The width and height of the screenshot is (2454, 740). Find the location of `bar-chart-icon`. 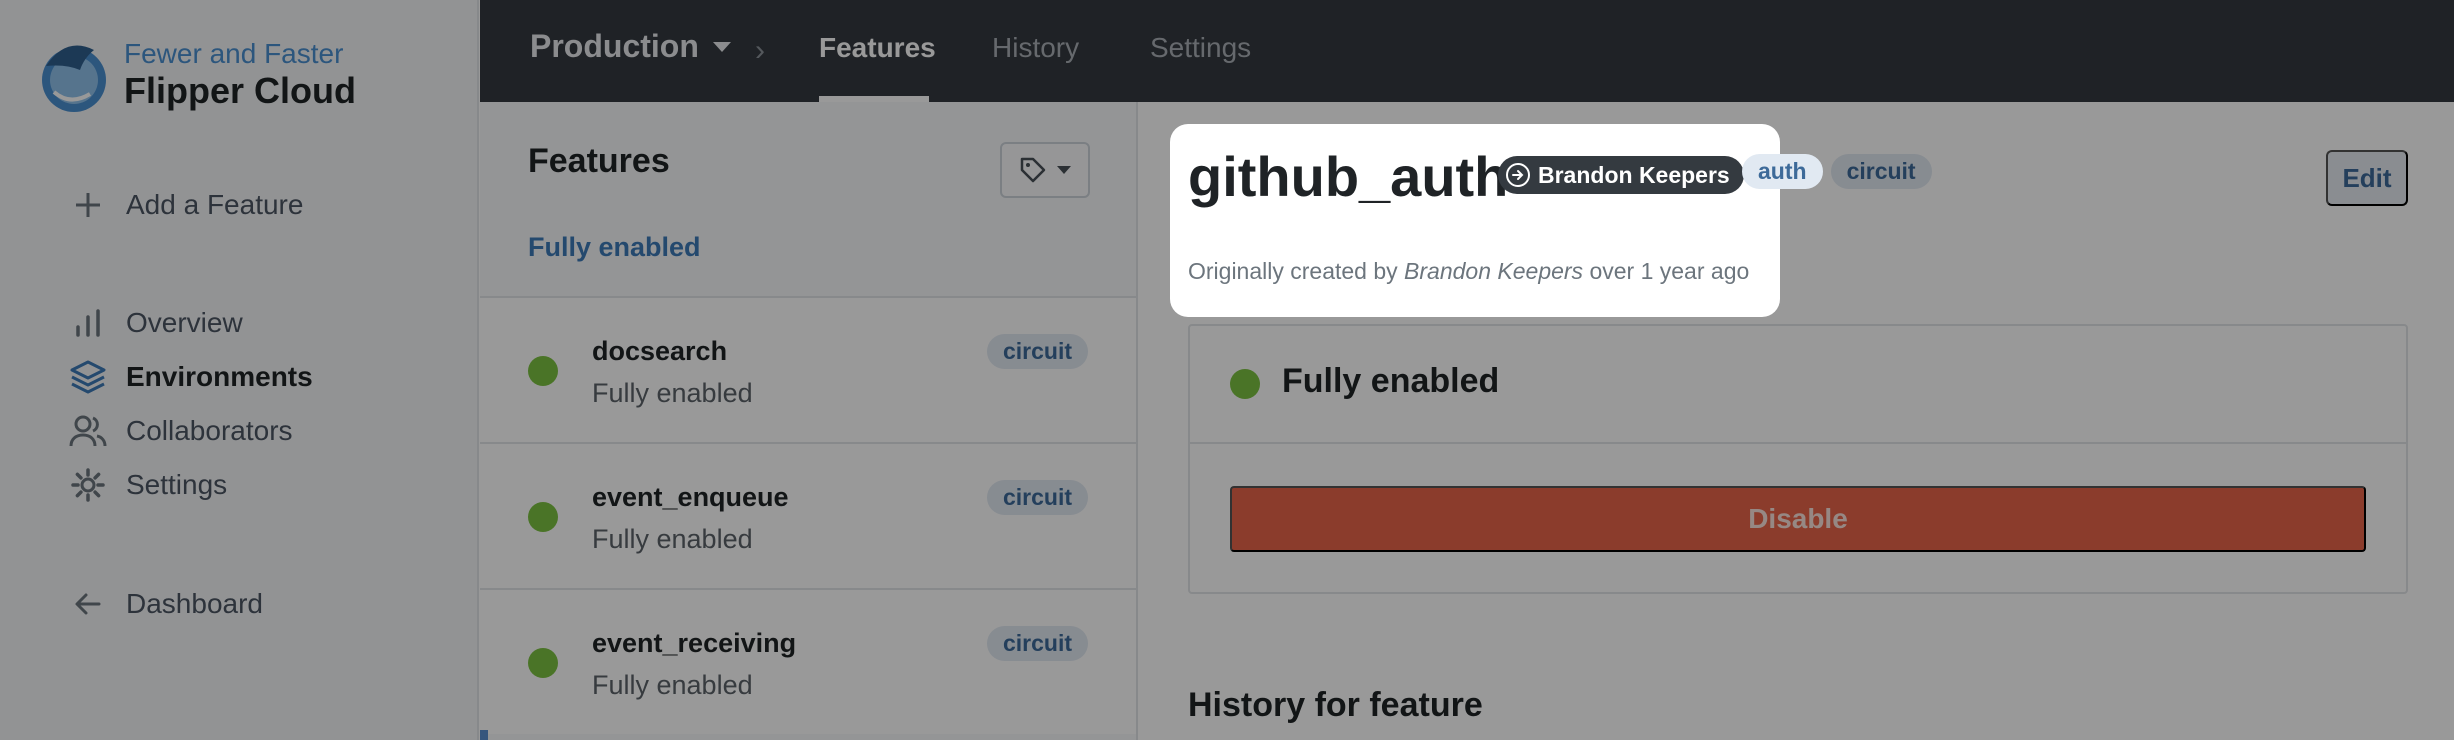

bar-chart-icon is located at coordinates (88, 323).